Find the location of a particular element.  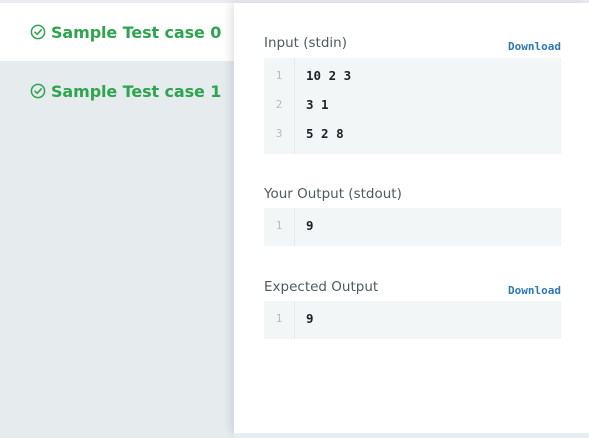

tab-sample-test-case-1: Sample Test case 1 is located at coordinates (117, 91).